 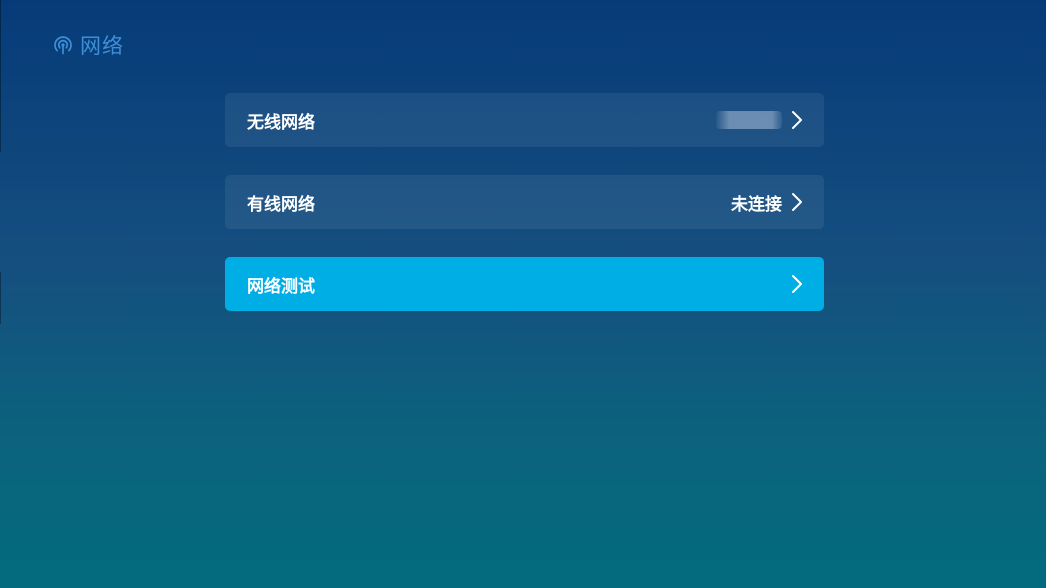 I want to click on menu-item-label: 网络测试, so click(x=281, y=286).